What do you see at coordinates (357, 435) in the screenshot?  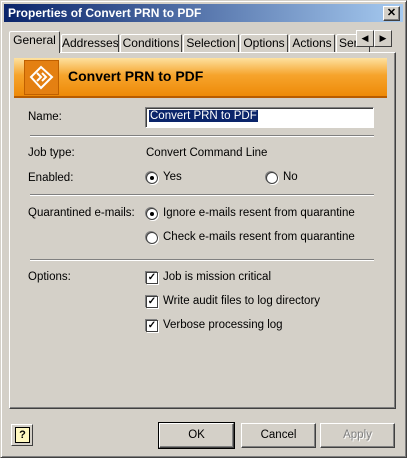 I see `apply-button: Apply` at bounding box center [357, 435].